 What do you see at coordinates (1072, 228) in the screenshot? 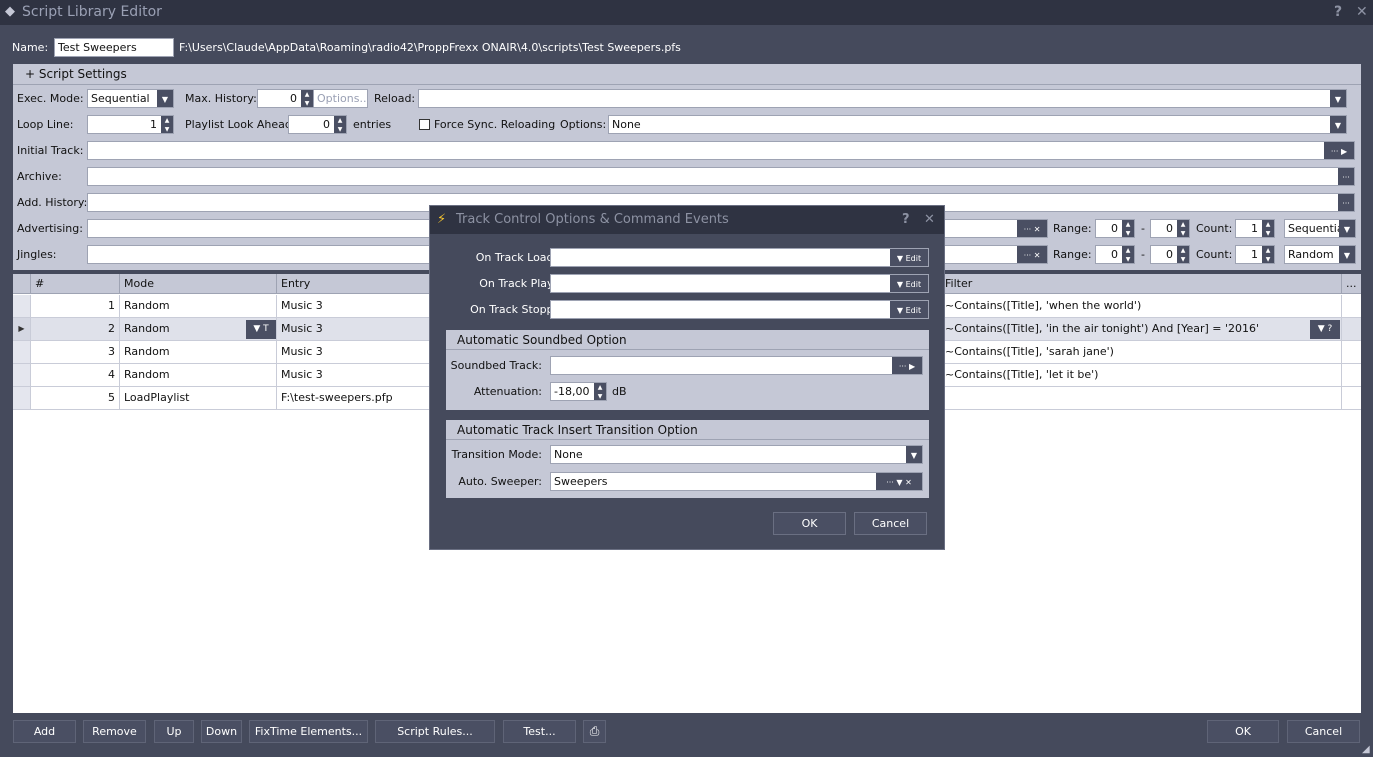
I see `adv-range-label: Range:` at bounding box center [1072, 228].